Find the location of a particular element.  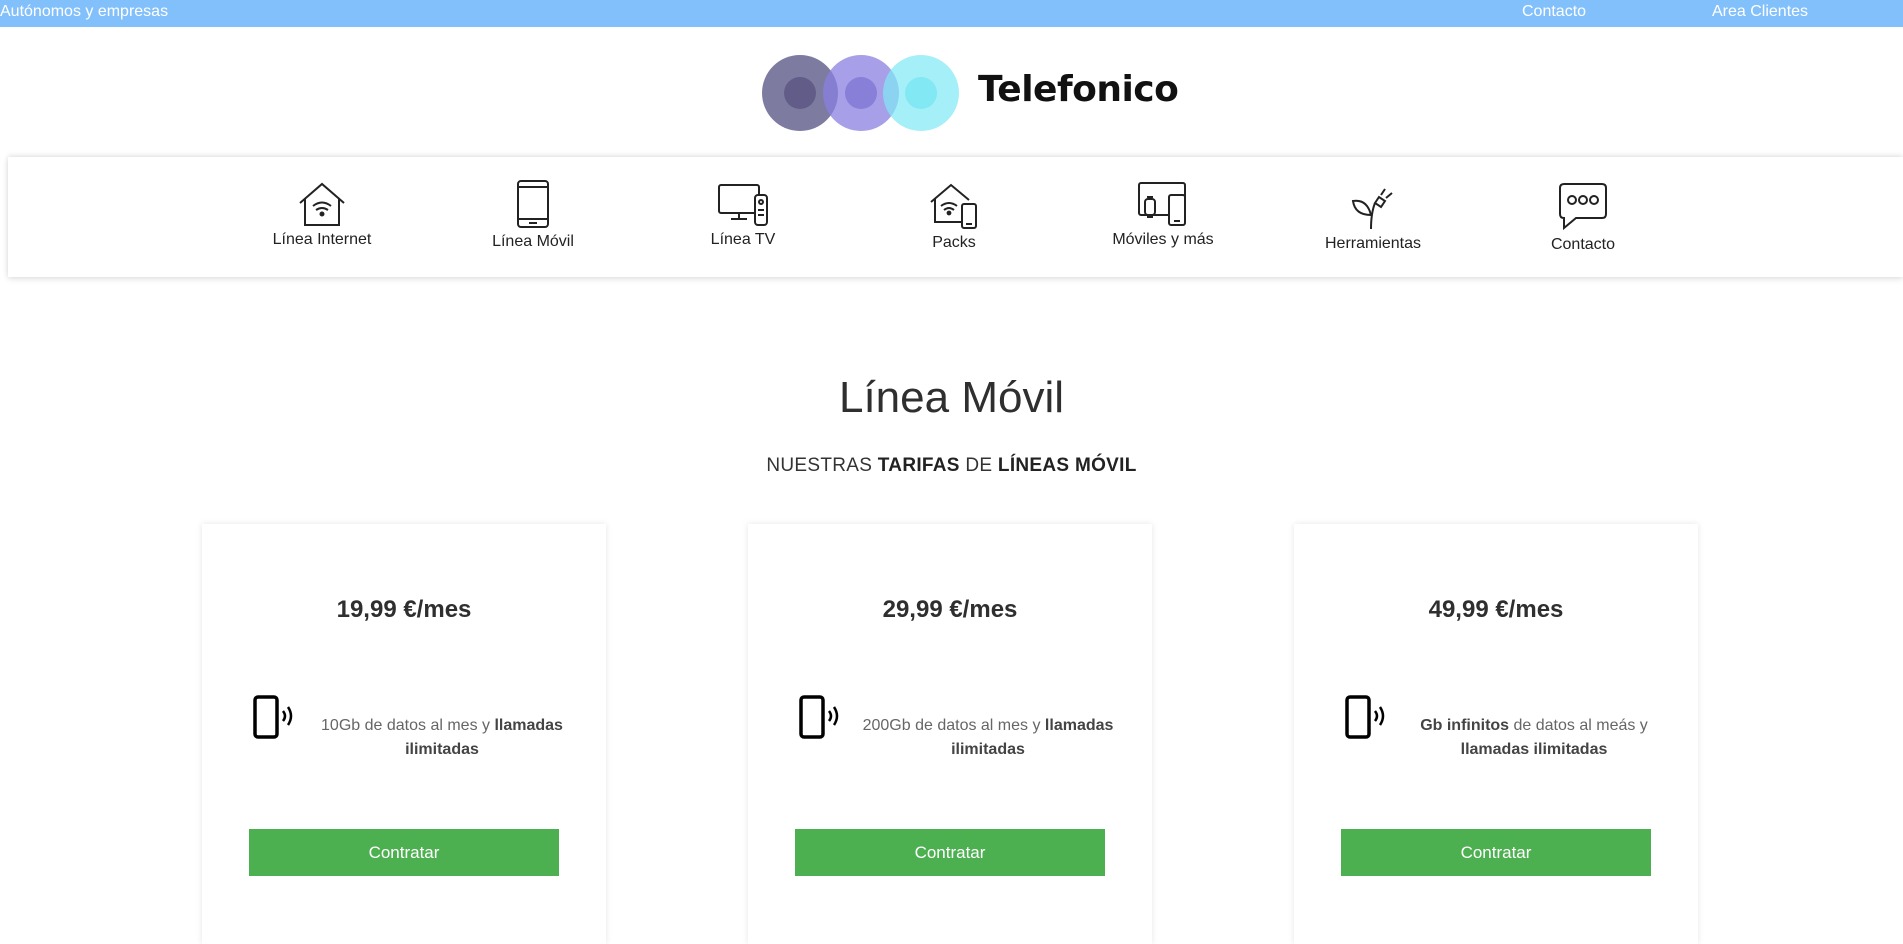

plan-price: 49,99 €/mes is located at coordinates (1496, 609).